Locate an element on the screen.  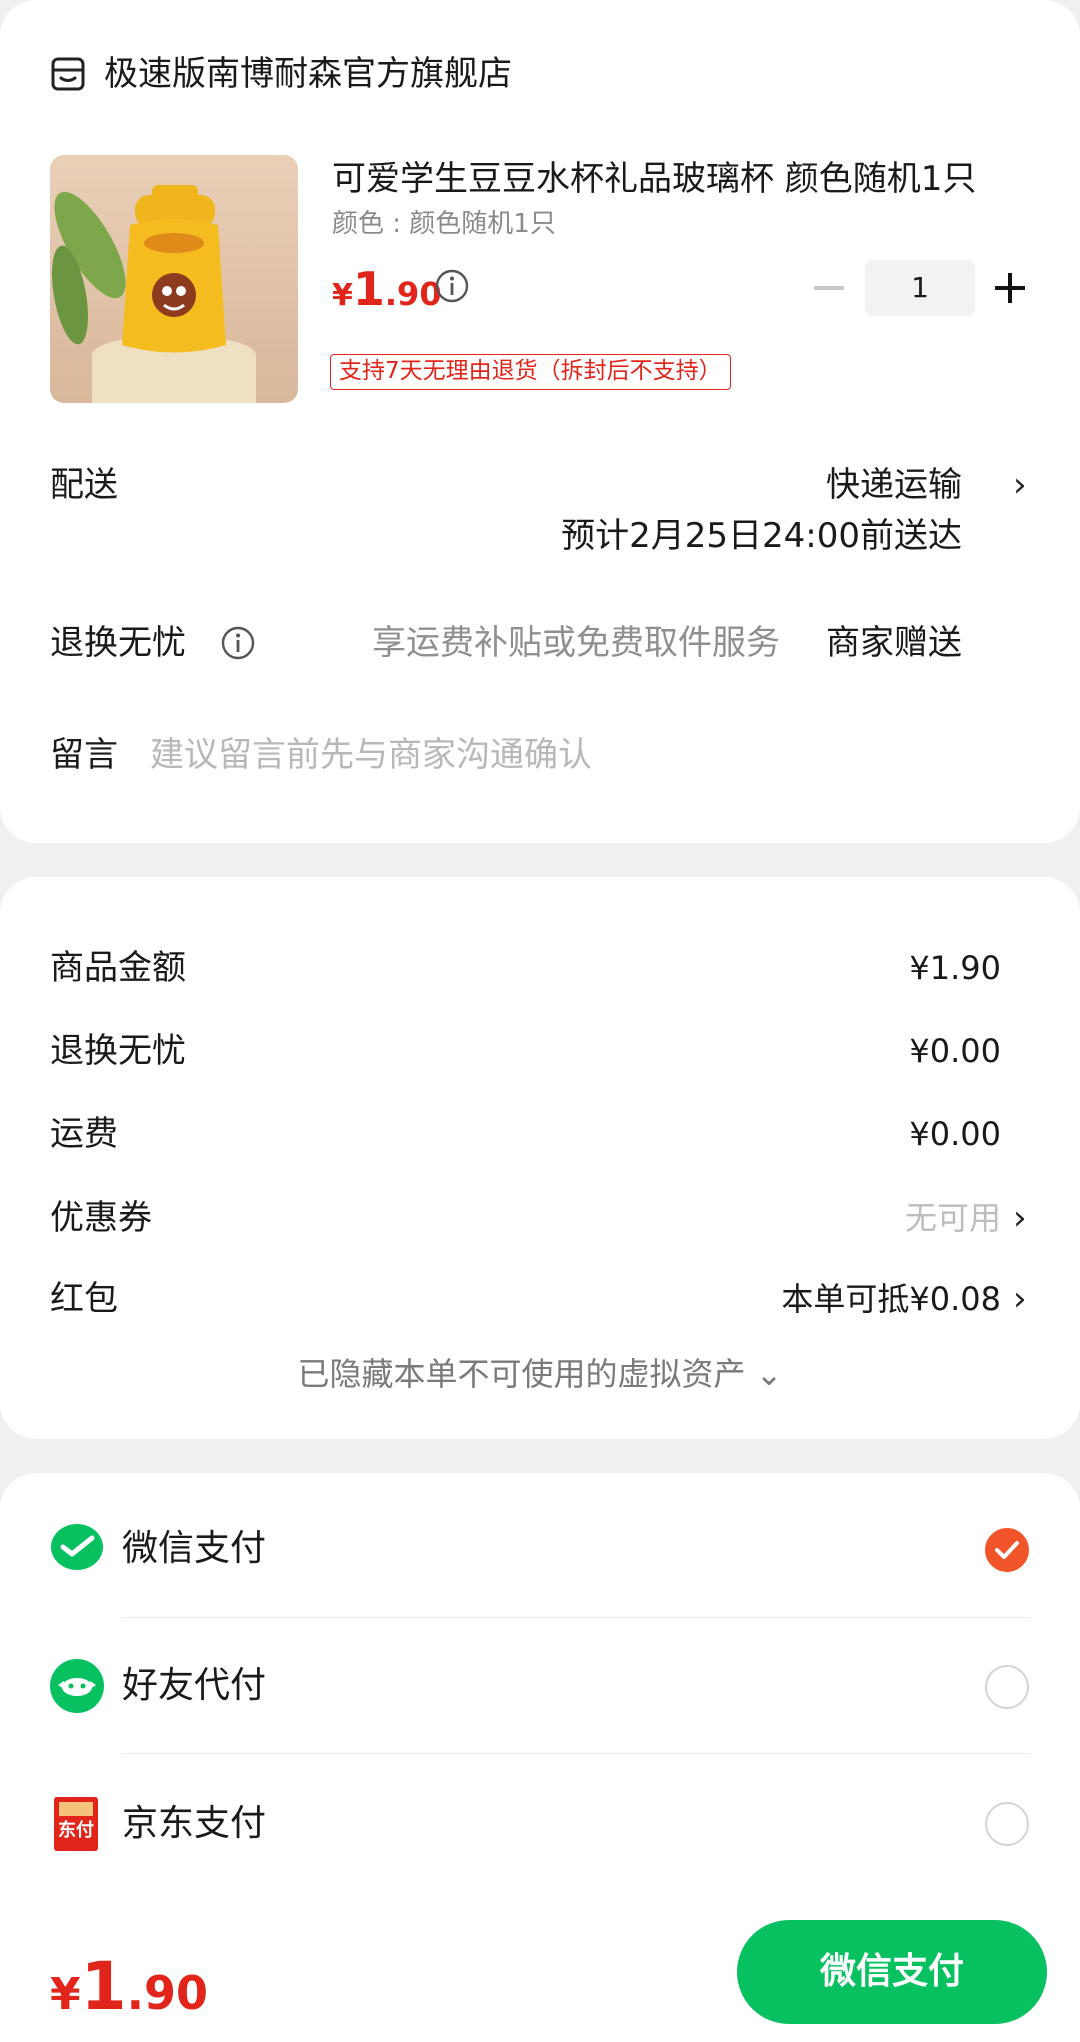
store-icon is located at coordinates (68, 74).